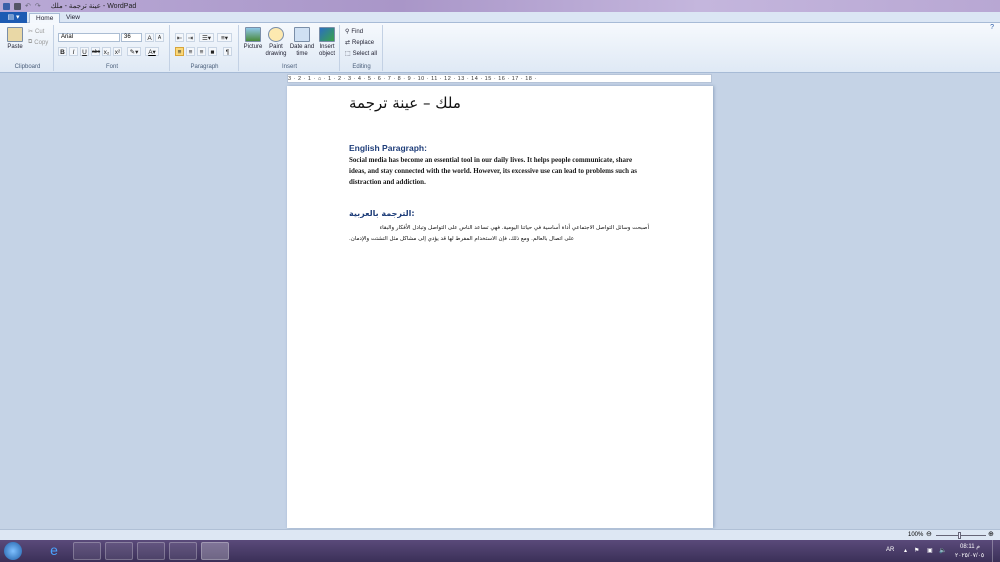  I want to click on copy-button: ⧉ Copy, so click(38, 42).